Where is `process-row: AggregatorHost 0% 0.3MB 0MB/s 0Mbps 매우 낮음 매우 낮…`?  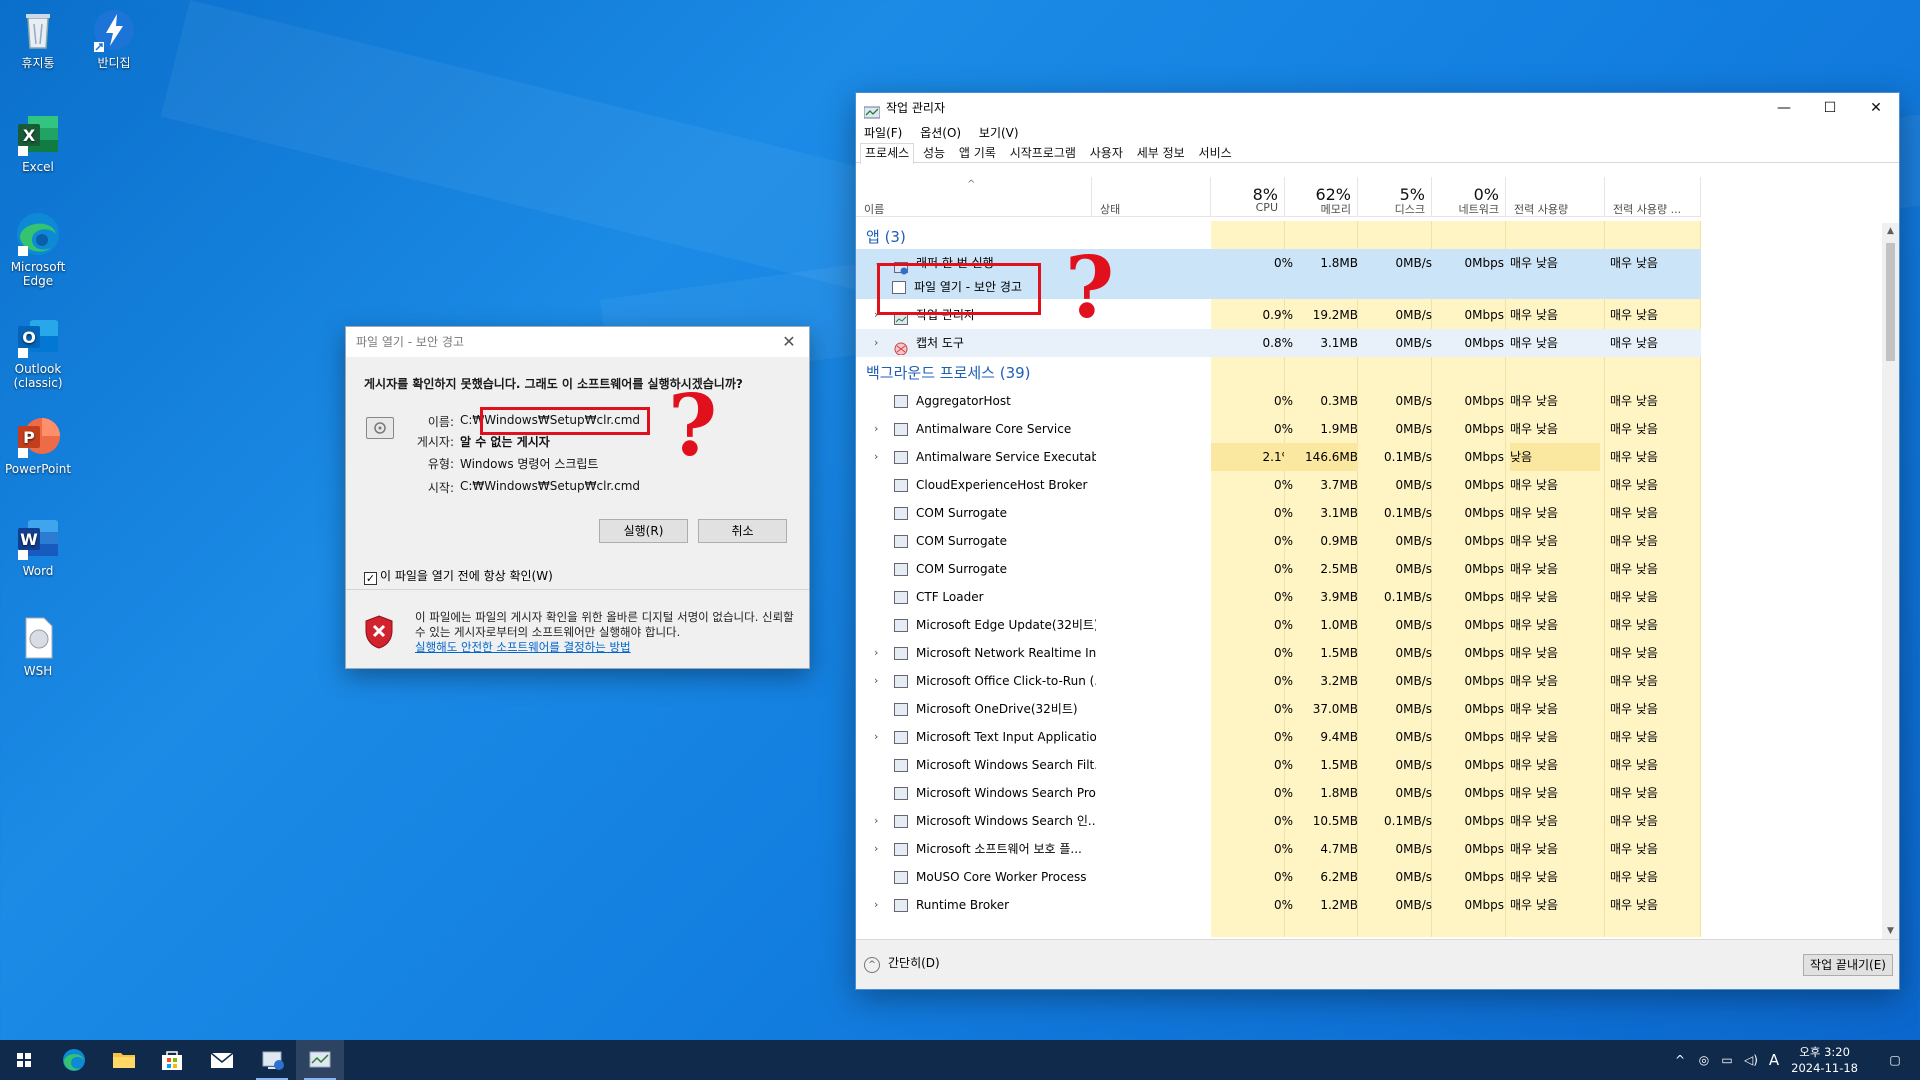 process-row: AggregatorHost 0% 0.3MB 0MB/s 0Mbps 매우 낮음 매우 낮… is located at coordinates (1278, 401).